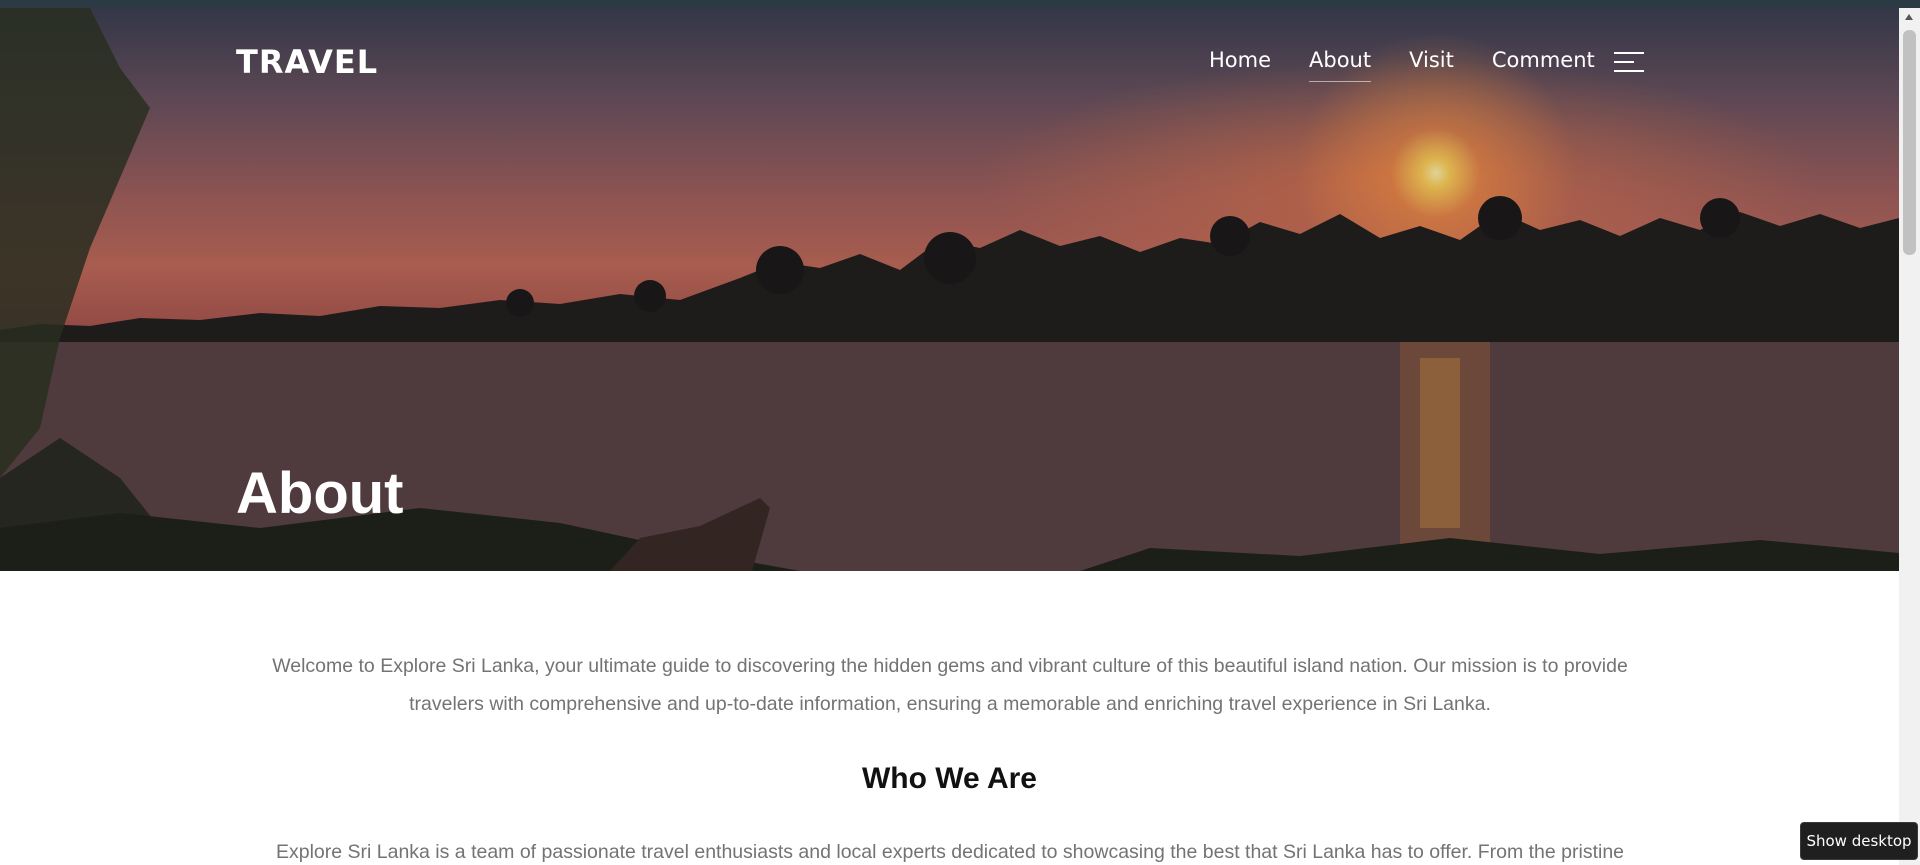 This screenshot has width=1920, height=865. What do you see at coordinates (307, 62) in the screenshot?
I see `site-logo: TRAVEL` at bounding box center [307, 62].